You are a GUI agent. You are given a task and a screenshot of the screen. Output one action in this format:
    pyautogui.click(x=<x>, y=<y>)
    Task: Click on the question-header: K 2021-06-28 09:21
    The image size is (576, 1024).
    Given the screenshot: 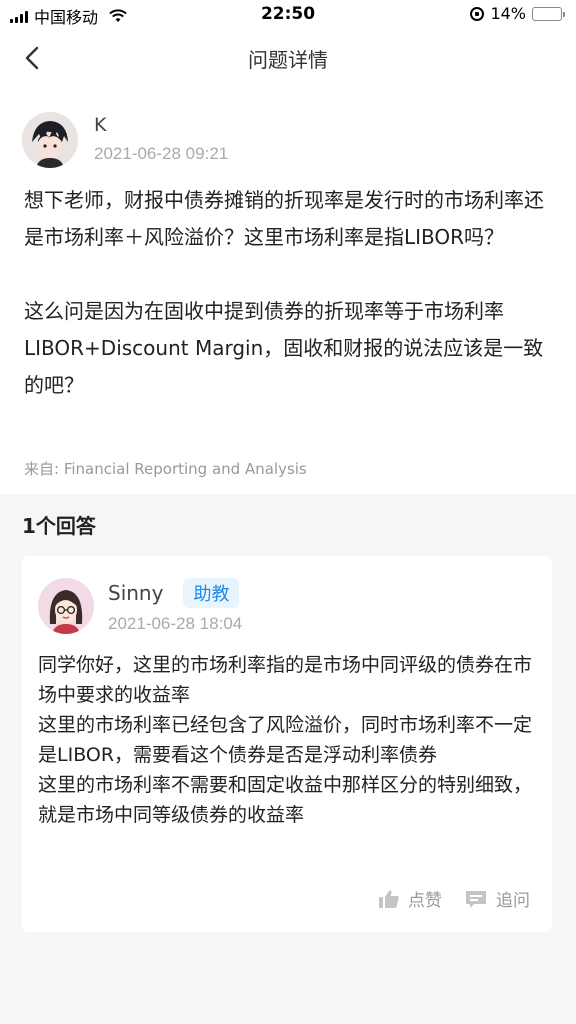 What is the action you would take?
    pyautogui.click(x=125, y=140)
    